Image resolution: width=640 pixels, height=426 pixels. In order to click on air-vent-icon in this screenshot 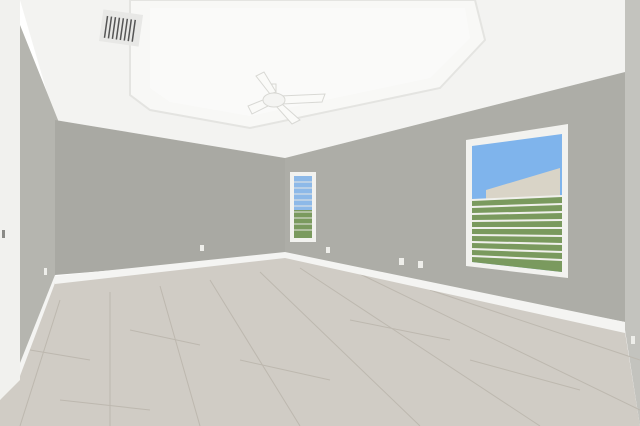, I will do `click(121, 28)`.